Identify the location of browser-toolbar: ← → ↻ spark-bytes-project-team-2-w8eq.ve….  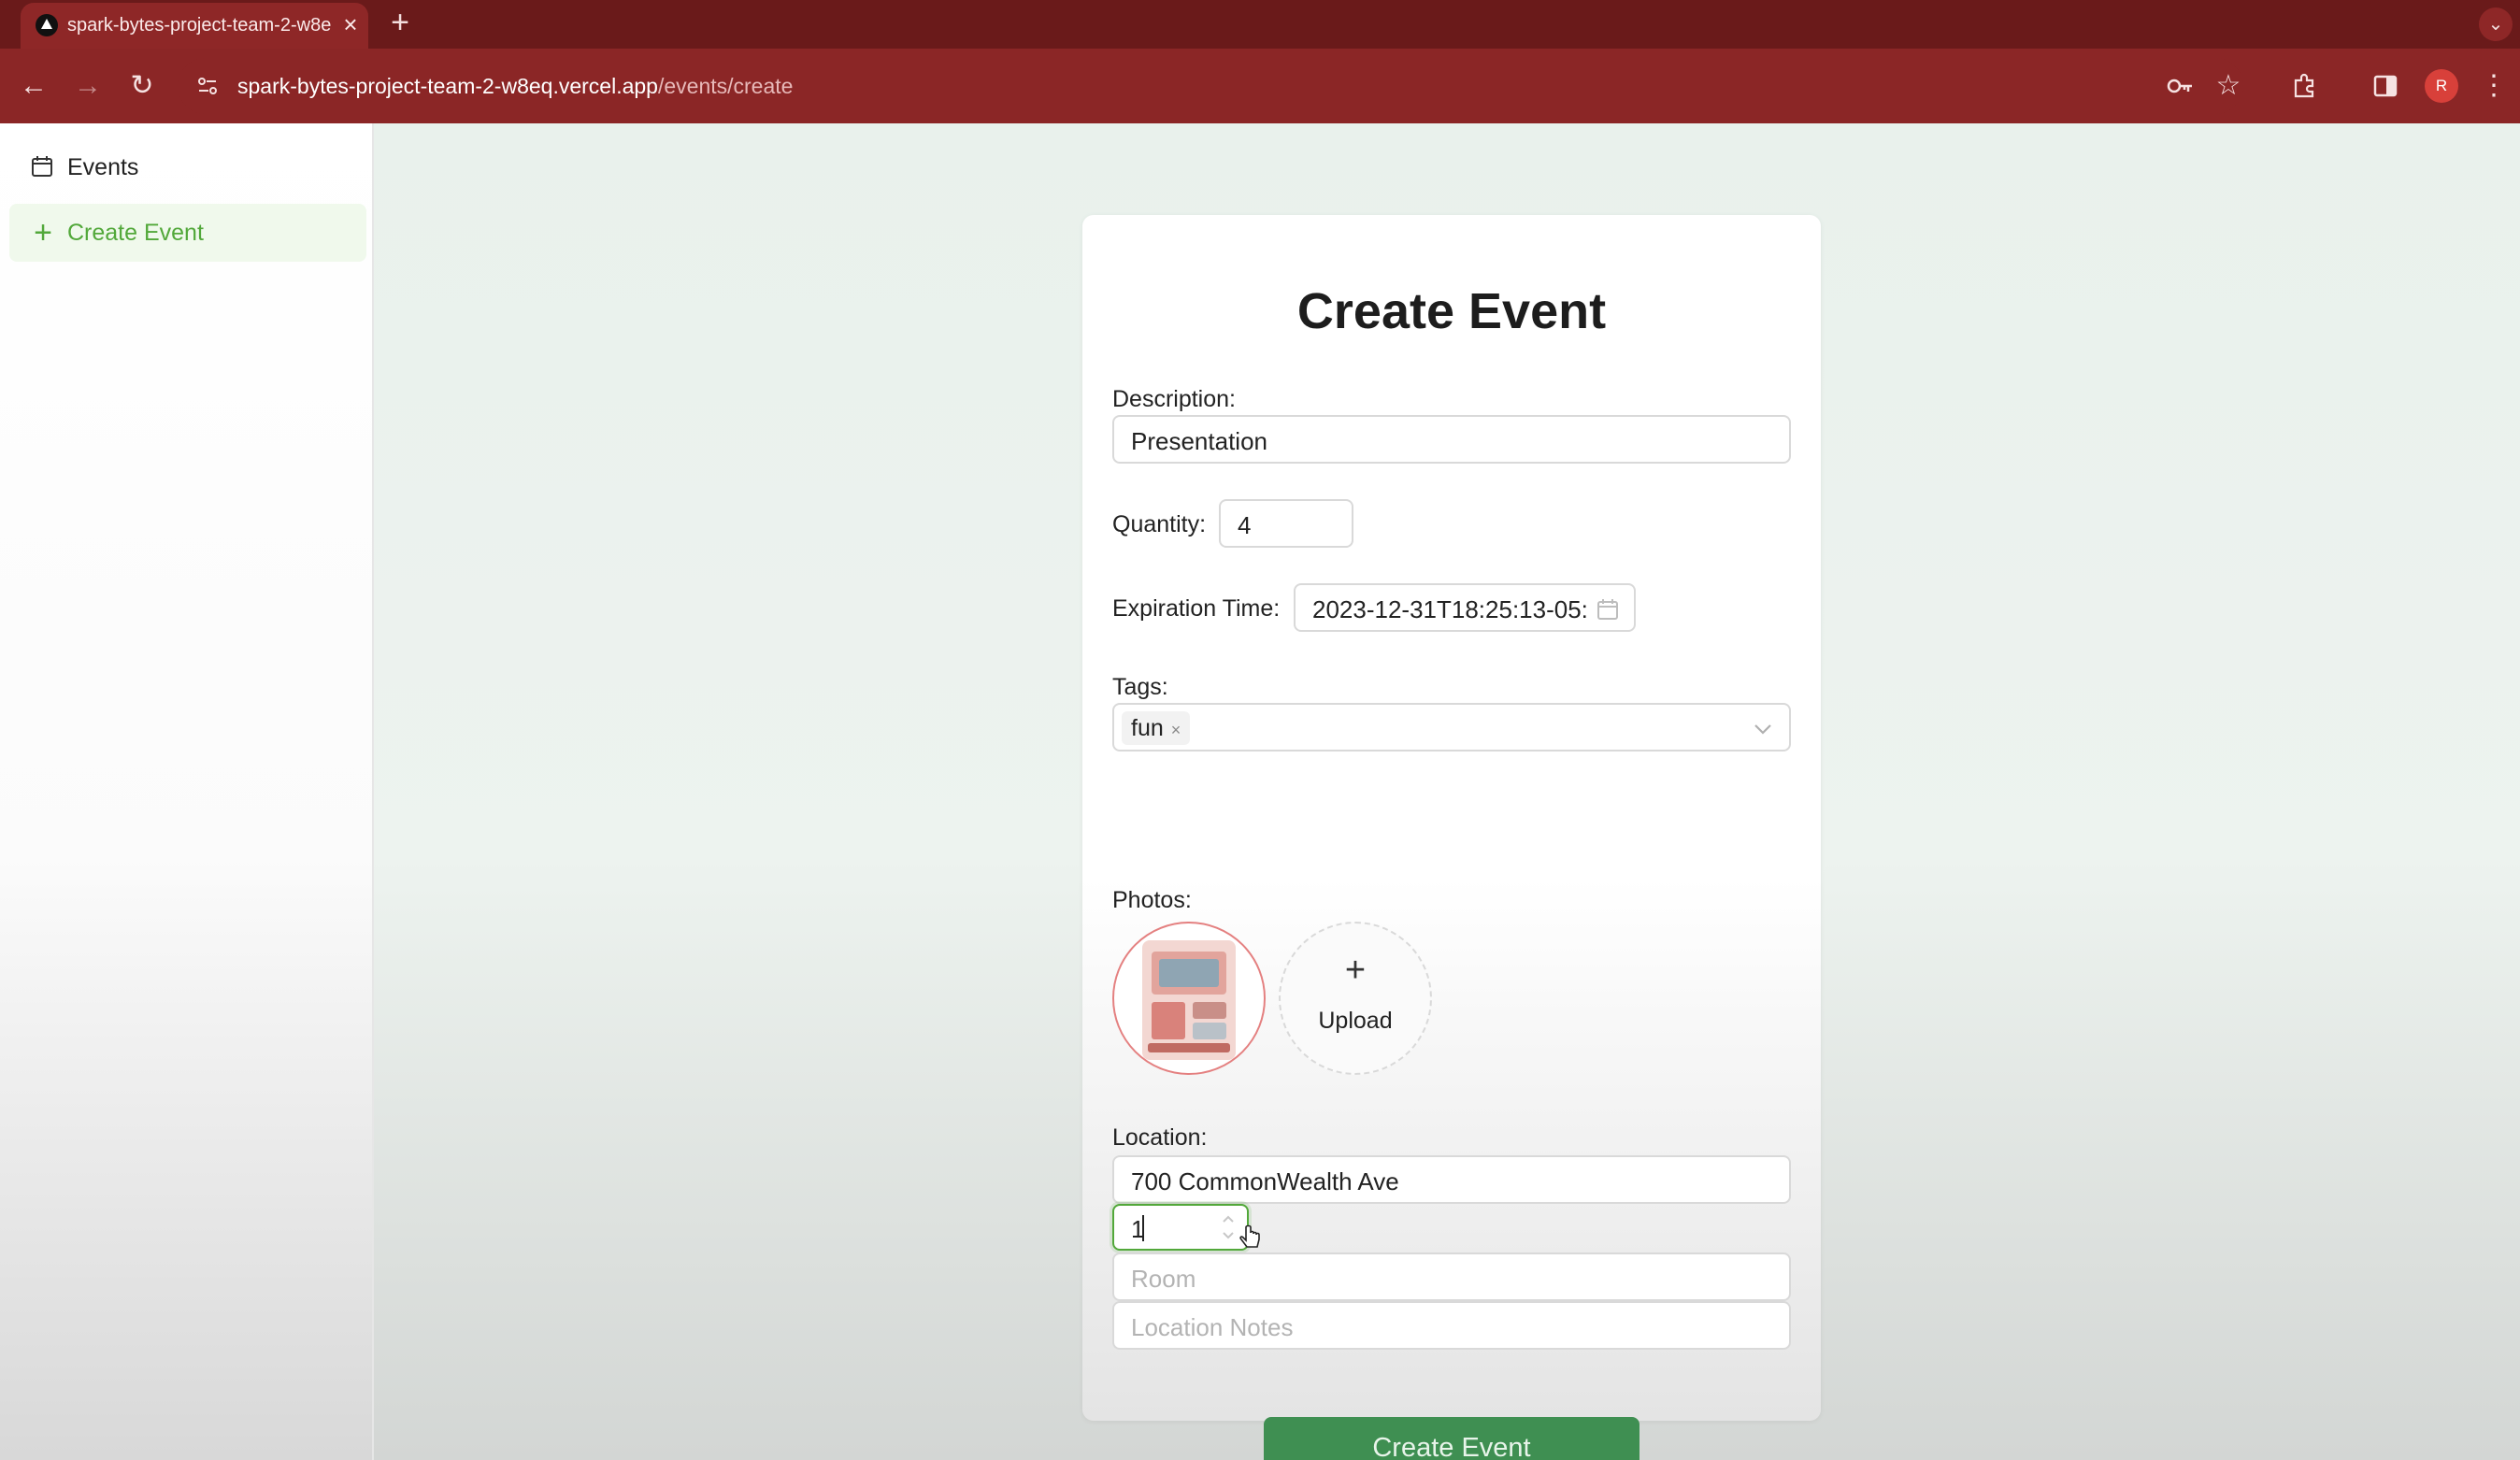
(1260, 86).